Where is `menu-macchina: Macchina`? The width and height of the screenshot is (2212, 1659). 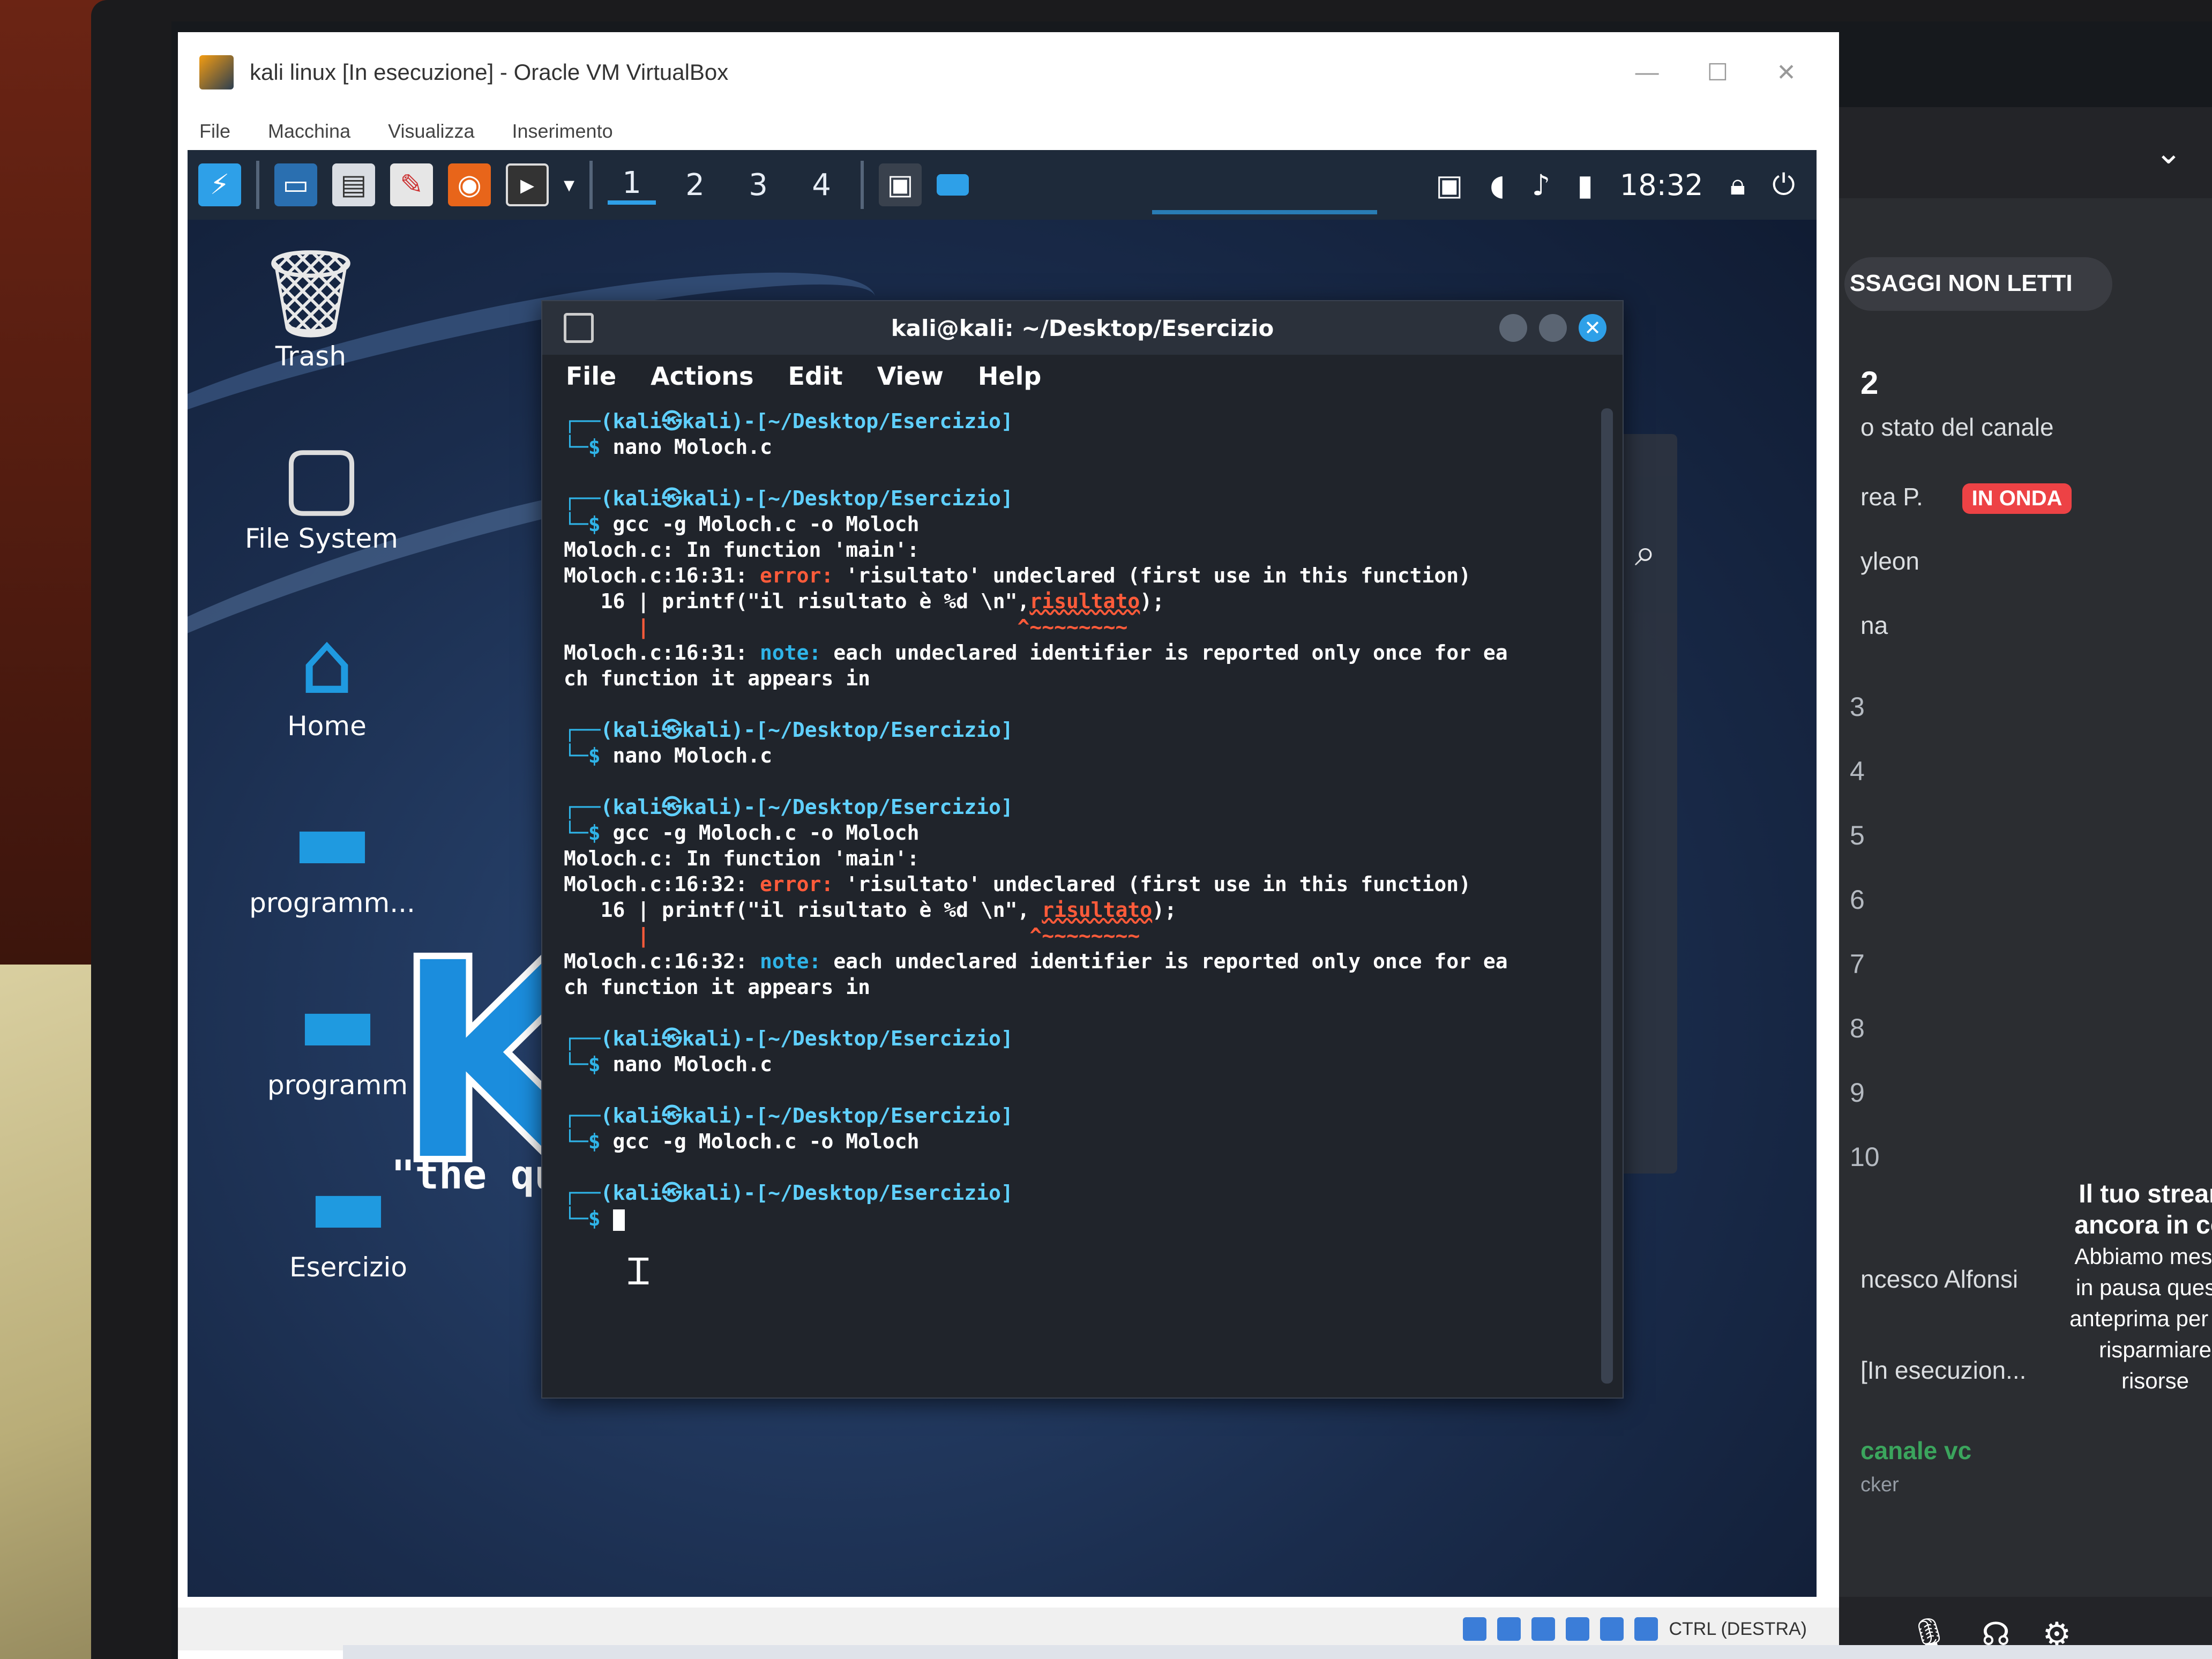
menu-macchina: Macchina is located at coordinates (309, 131).